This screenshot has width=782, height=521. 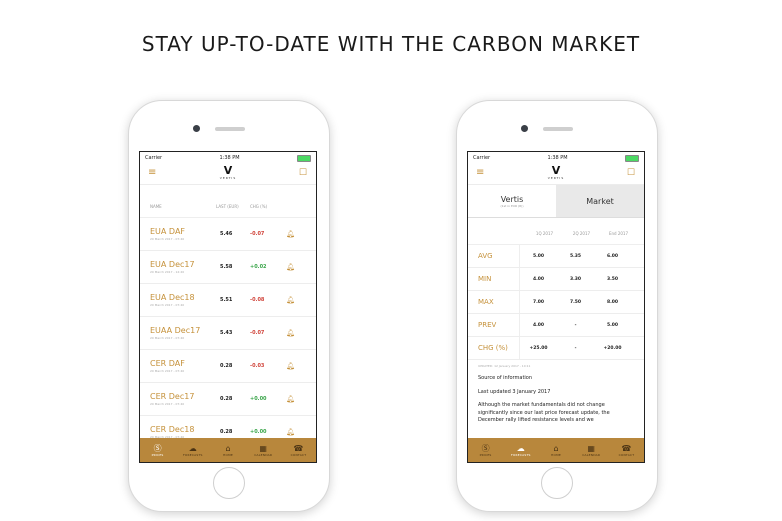 I want to click on forecast-row: AVG 5.00 5.35 6.00, so click(x=556, y=256).